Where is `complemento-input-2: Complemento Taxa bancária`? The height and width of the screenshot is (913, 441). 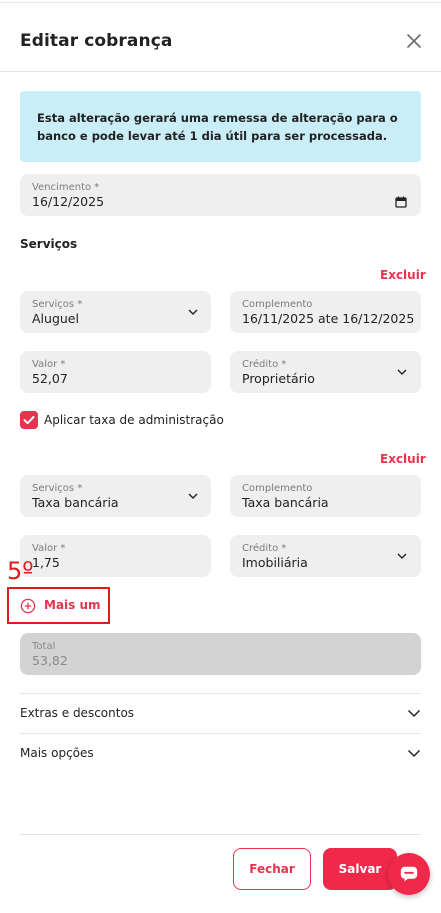 complemento-input-2: Complemento Taxa bancária is located at coordinates (325, 496).